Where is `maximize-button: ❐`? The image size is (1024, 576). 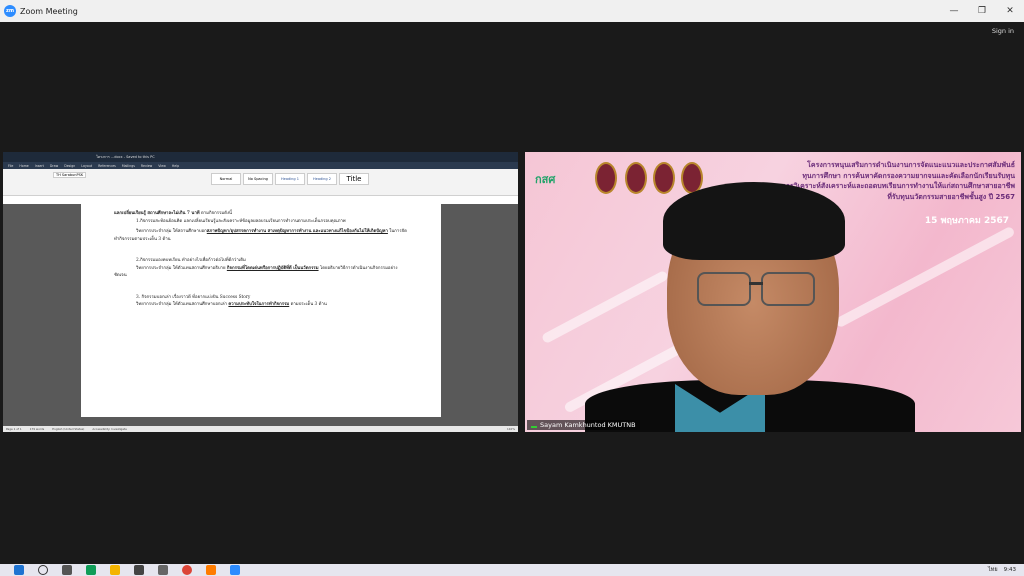 maximize-button: ❐ is located at coordinates (982, 11).